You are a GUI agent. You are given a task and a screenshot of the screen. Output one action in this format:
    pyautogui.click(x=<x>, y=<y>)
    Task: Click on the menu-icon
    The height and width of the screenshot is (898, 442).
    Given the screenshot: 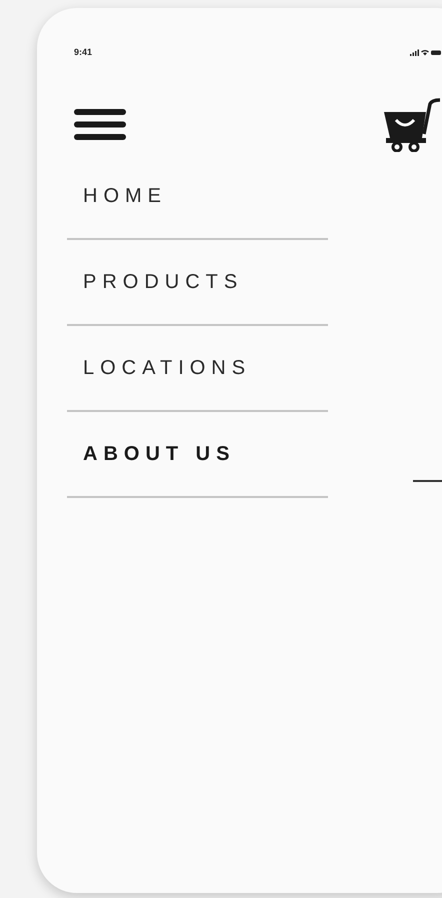 What is the action you would take?
    pyautogui.click(x=100, y=124)
    